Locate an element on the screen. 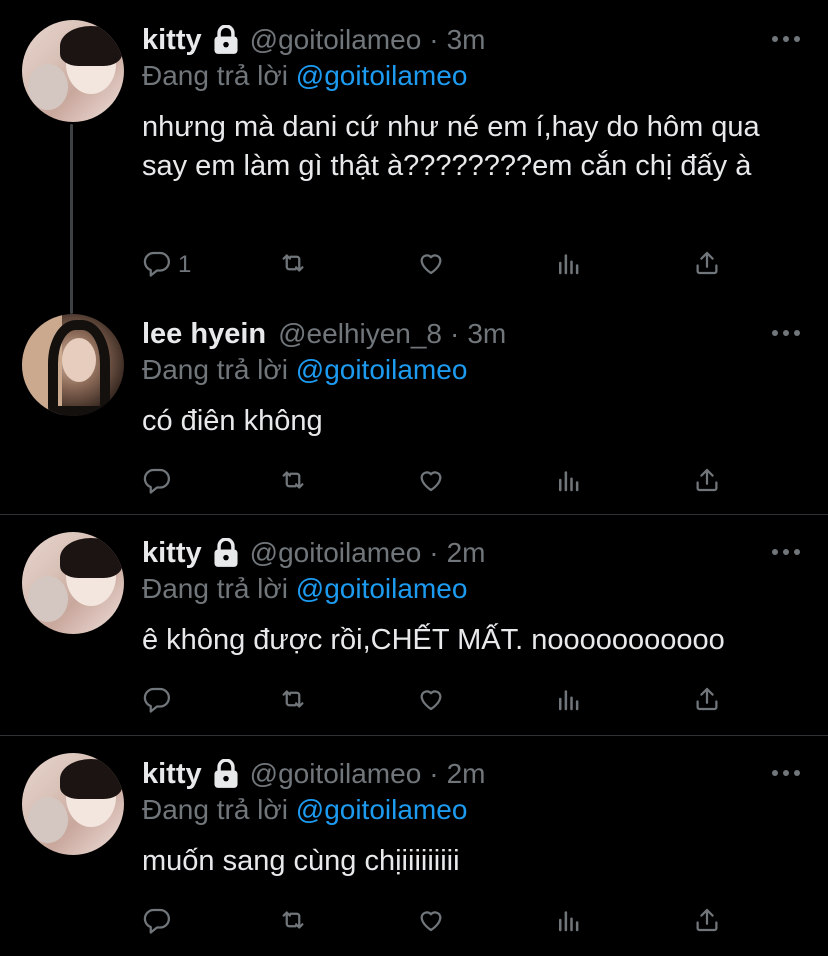 This screenshot has height=956, width=828. reply-count: 1 is located at coordinates (185, 264).